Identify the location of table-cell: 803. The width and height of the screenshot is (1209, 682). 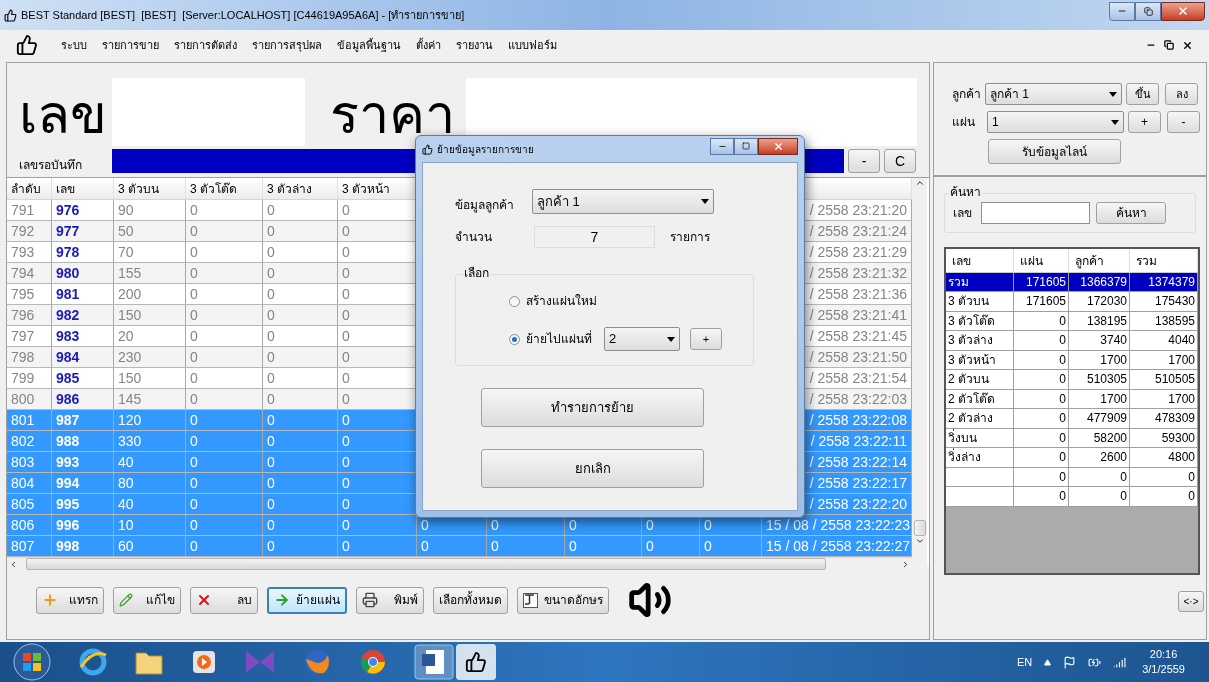
(23, 462).